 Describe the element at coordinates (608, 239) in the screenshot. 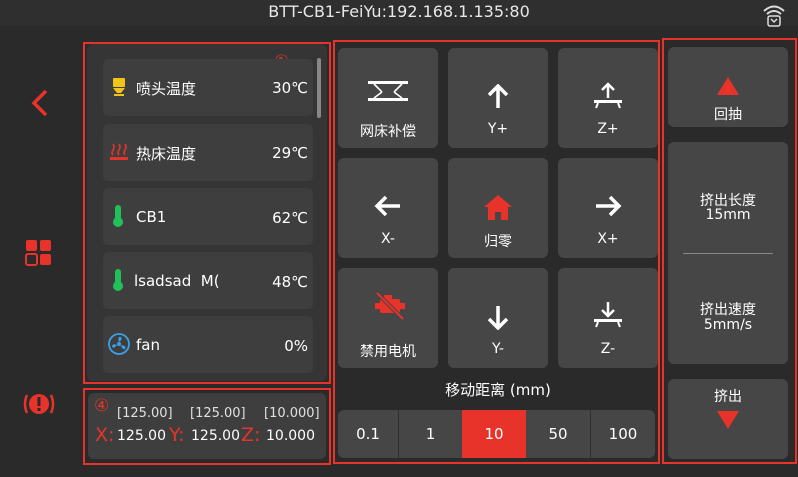

I see `x-plus-label: X+` at that location.